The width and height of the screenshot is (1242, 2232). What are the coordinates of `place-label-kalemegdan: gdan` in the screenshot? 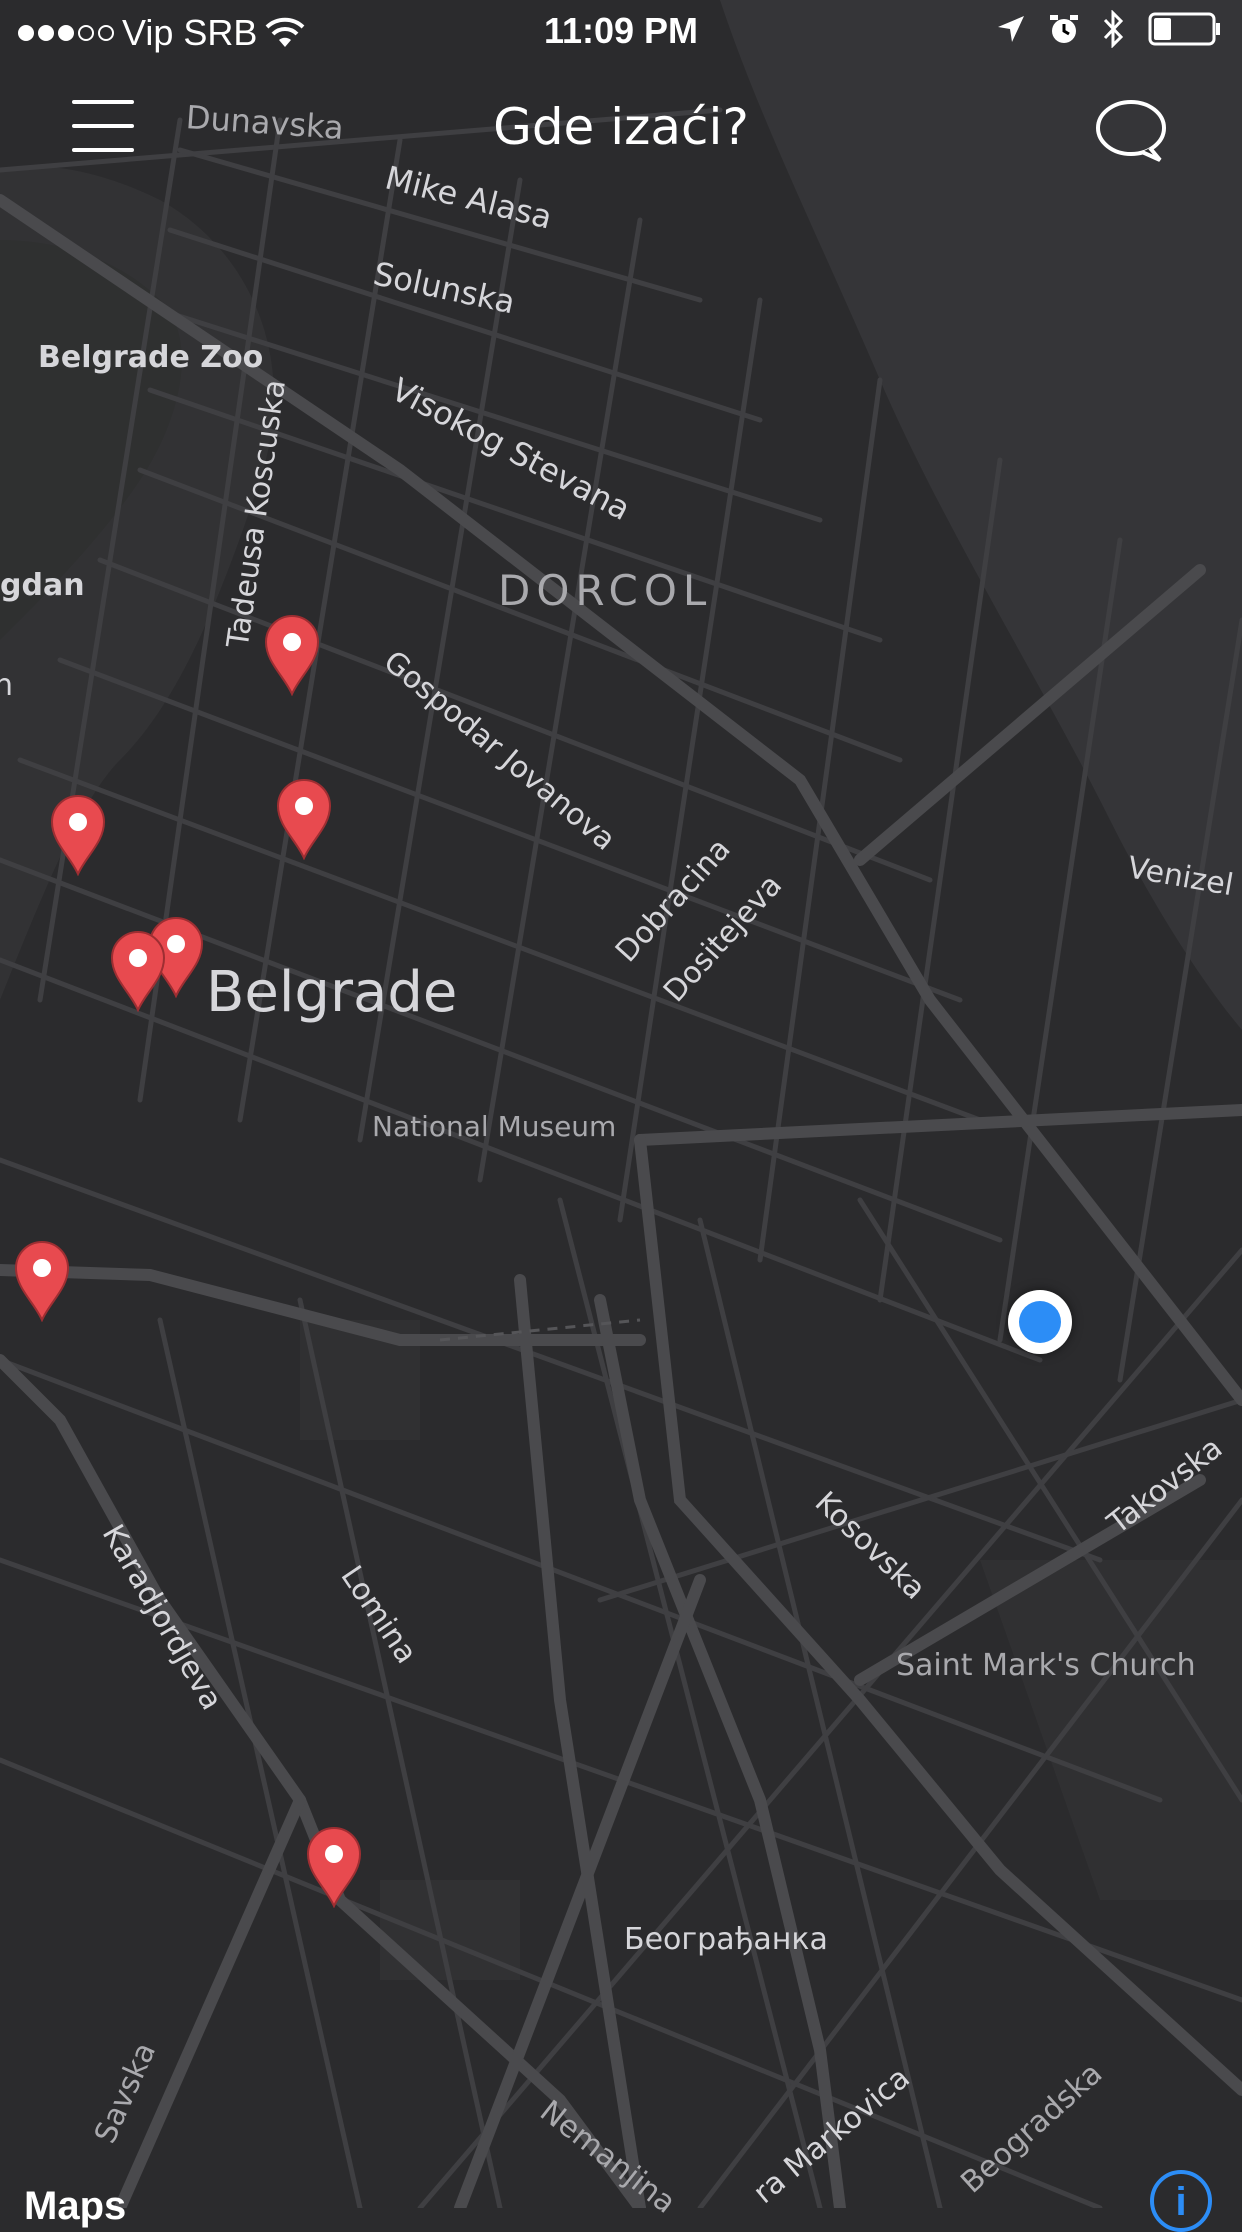 It's located at (42, 585).